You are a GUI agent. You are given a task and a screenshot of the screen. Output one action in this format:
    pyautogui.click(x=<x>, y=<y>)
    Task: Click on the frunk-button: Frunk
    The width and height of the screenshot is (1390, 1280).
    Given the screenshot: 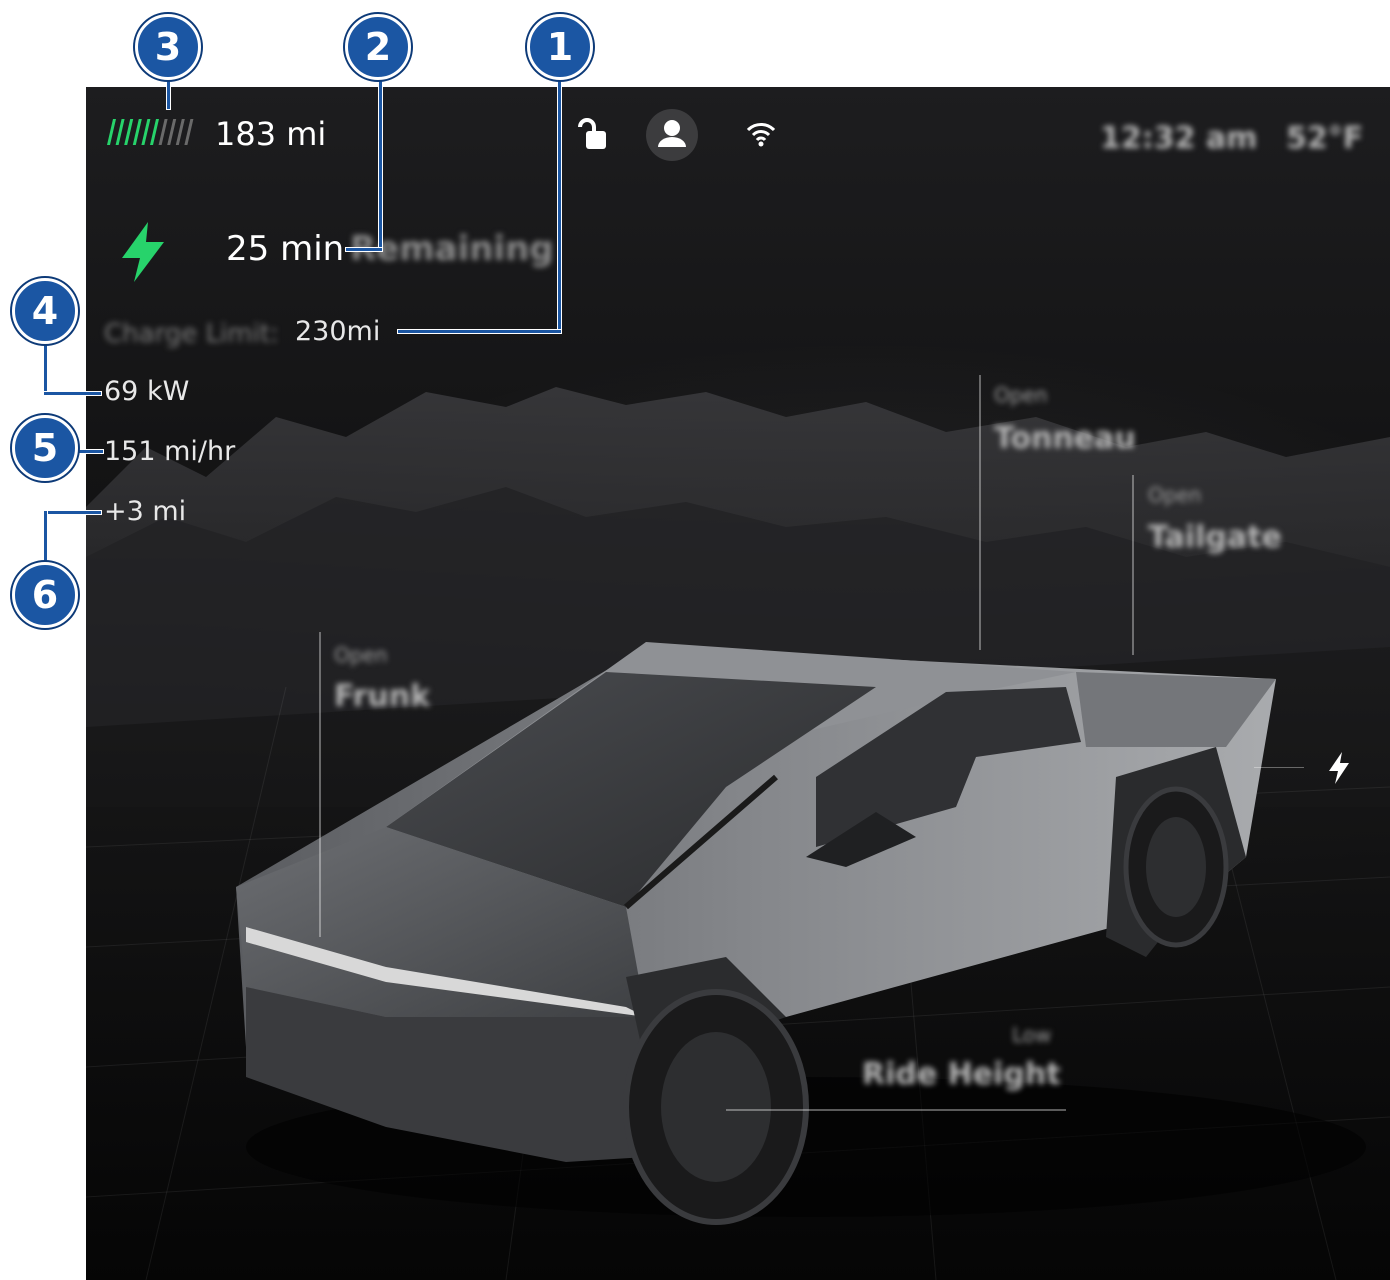 What is the action you would take?
    pyautogui.click(x=382, y=696)
    